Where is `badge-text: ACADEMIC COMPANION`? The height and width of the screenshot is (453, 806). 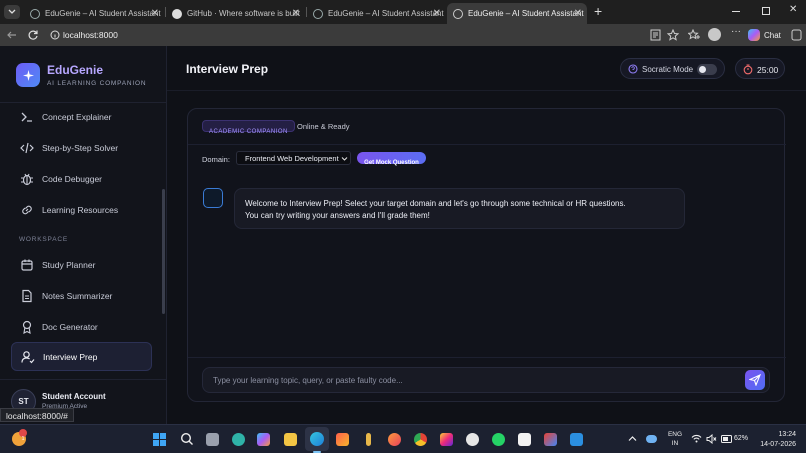 badge-text: ACADEMIC COMPANION is located at coordinates (248, 132).